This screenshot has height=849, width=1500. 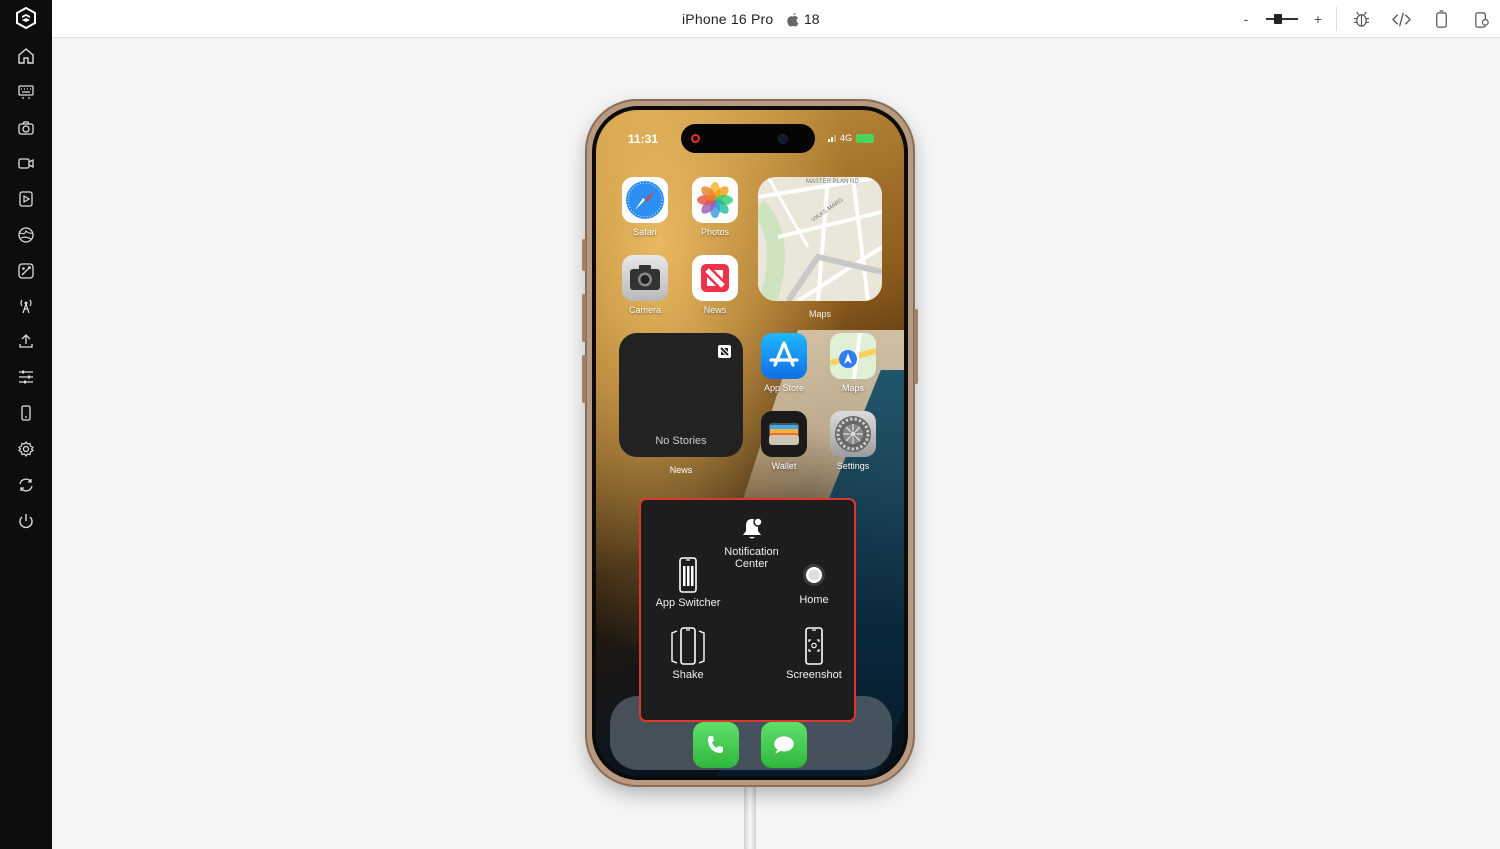 I want to click on shake-button: Shake, so click(x=688, y=654).